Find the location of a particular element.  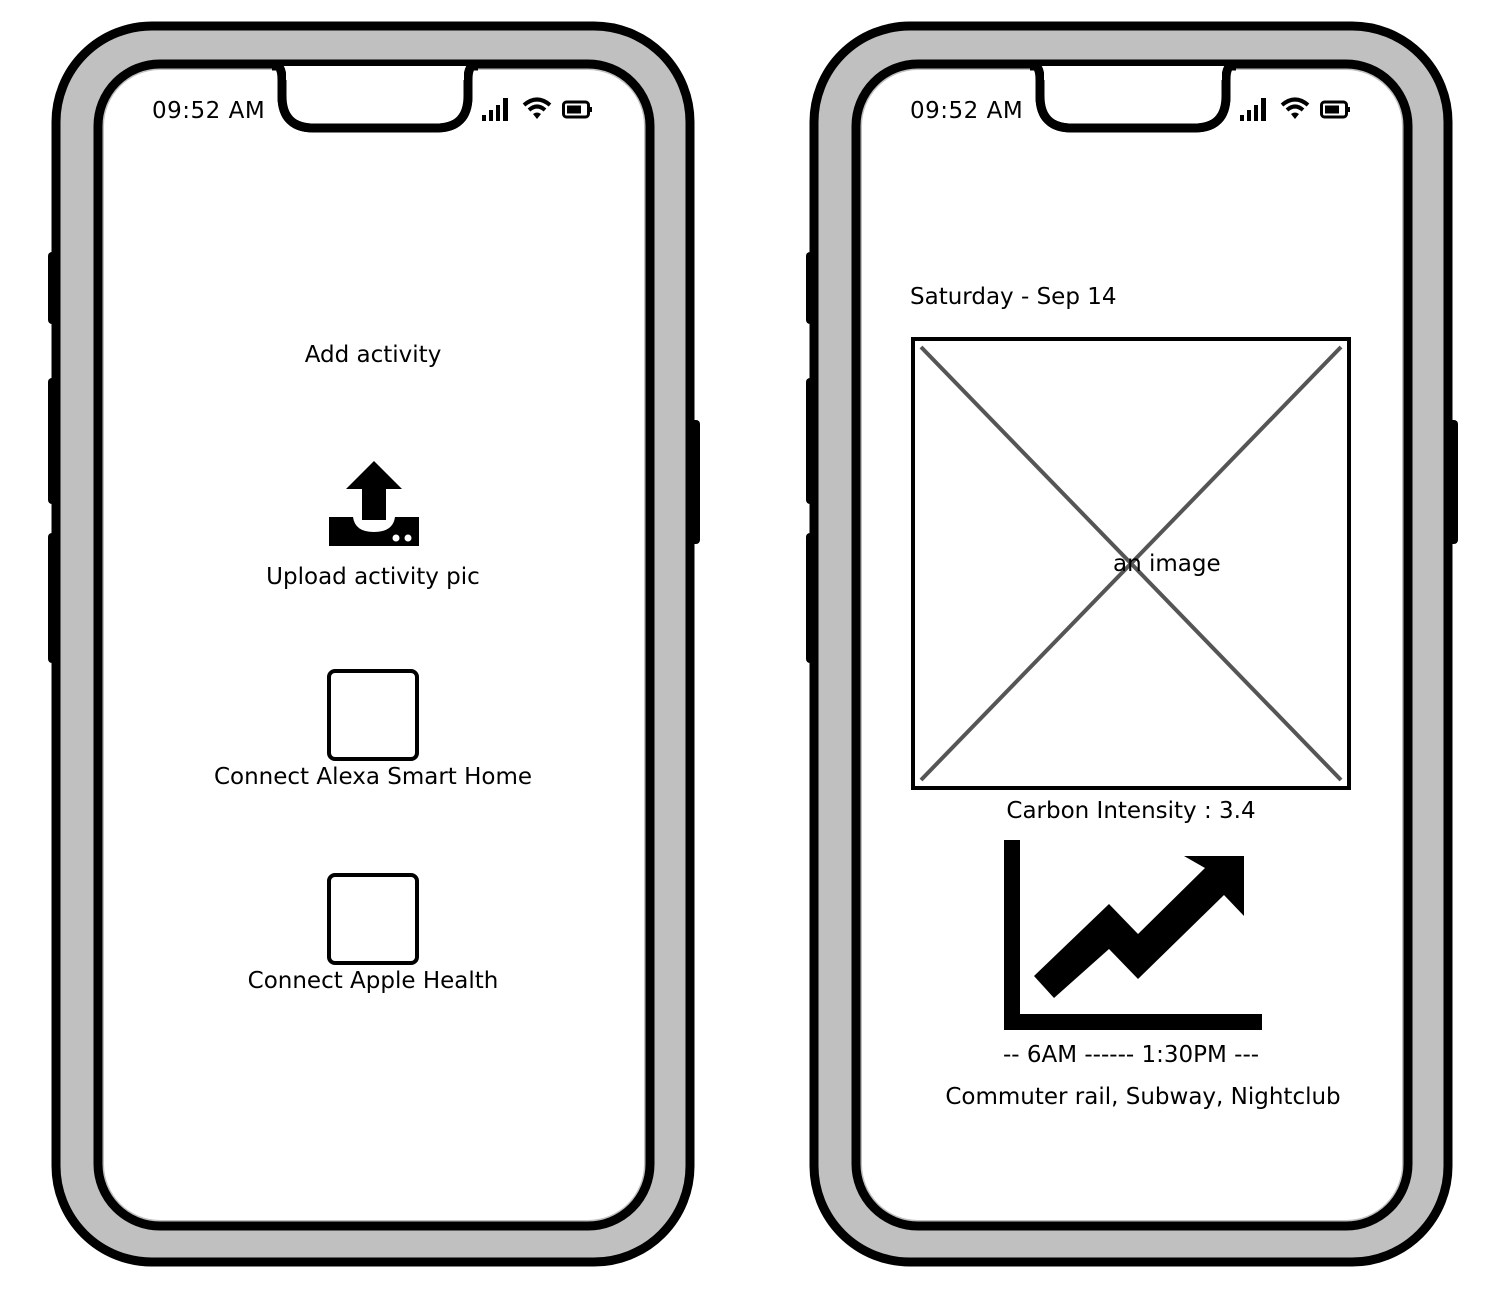

upload-activity-pic-label: Upload activity pic is located at coordinates (373, 577).